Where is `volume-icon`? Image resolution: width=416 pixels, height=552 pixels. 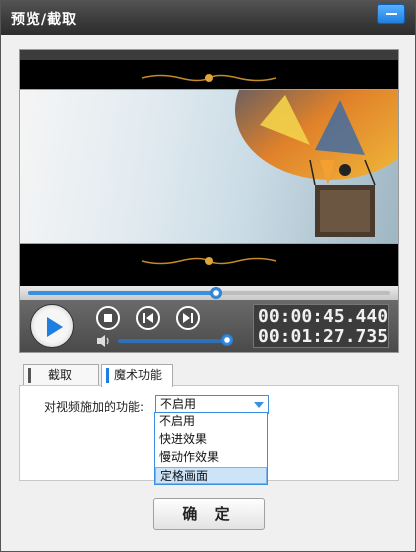
volume-icon is located at coordinates (105, 341).